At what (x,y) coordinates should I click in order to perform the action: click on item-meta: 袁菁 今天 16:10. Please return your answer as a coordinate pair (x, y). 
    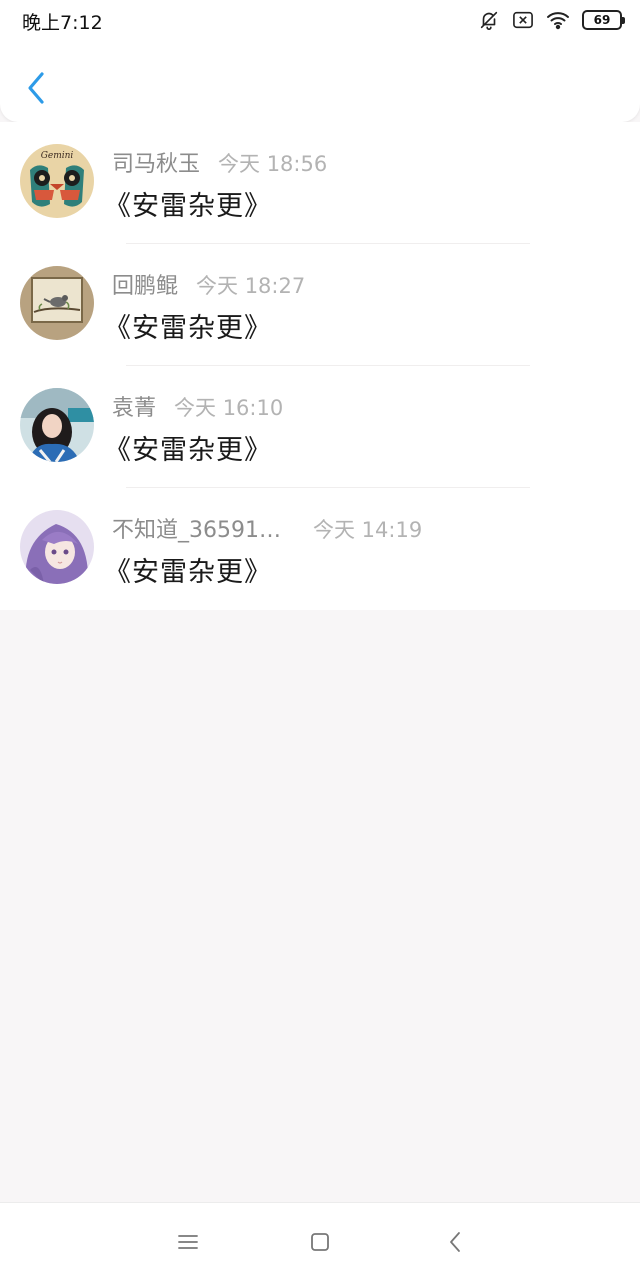
    Looking at the image, I should click on (198, 406).